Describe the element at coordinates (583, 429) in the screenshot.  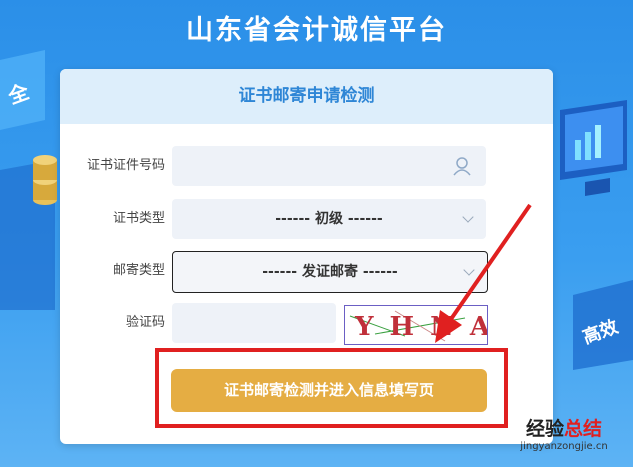
I see `watermark-text-red: 总结` at that location.